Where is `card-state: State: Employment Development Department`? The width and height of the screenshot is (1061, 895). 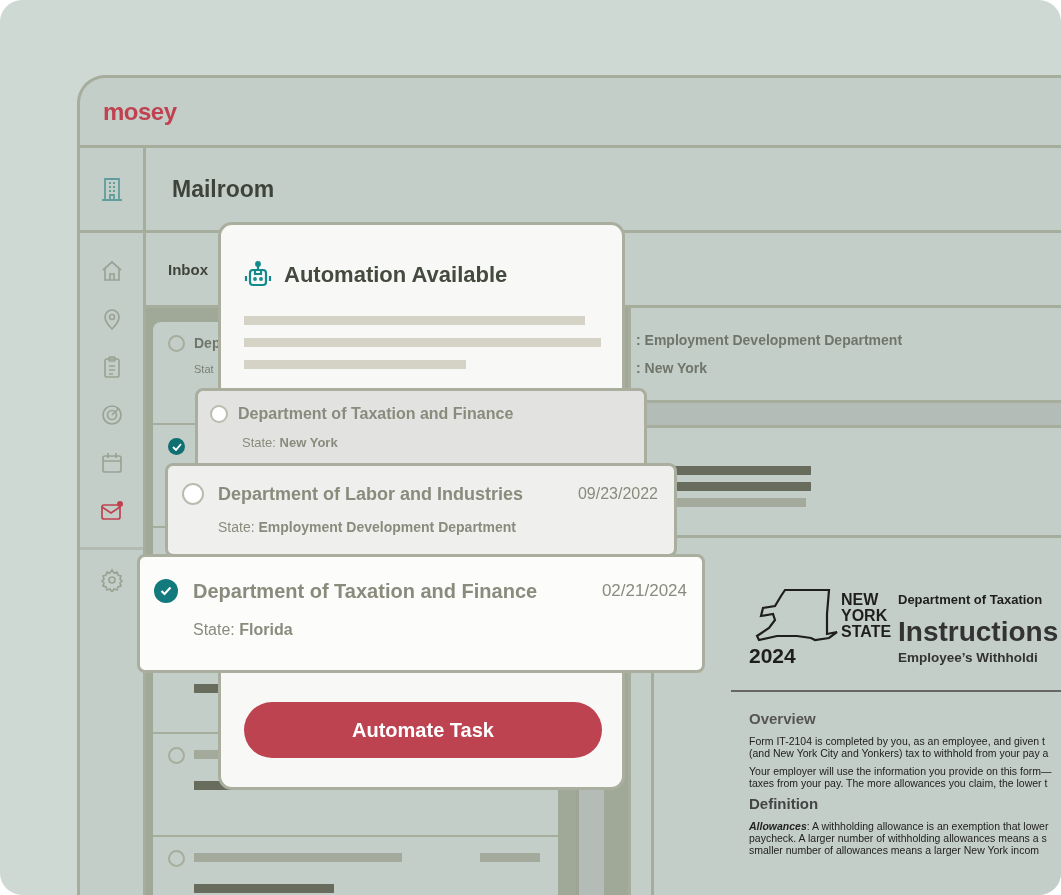
card-state: State: Employment Development Department is located at coordinates (367, 527).